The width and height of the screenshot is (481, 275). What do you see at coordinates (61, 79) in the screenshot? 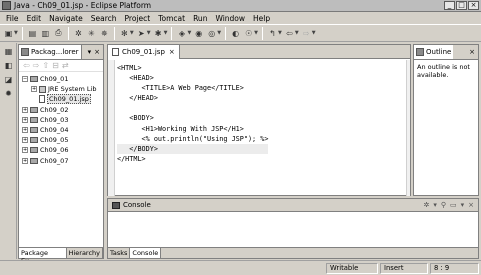
I see `tree-item: − Ch09_01` at bounding box center [61, 79].